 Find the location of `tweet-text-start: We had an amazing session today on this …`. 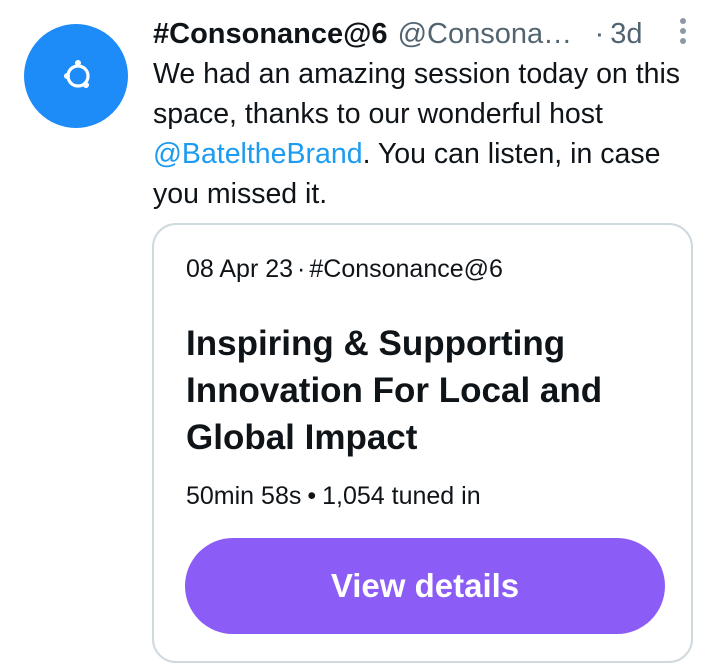

tweet-text-start: We had an amazing session today on this … is located at coordinates (417, 94).